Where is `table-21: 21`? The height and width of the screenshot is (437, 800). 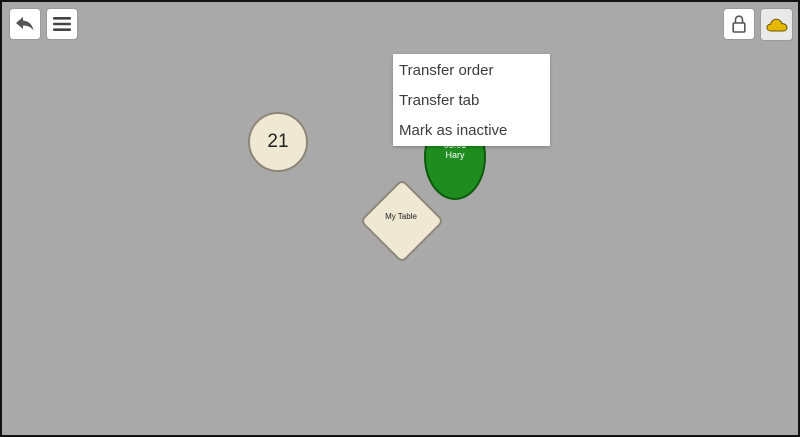 table-21: 21 is located at coordinates (278, 142).